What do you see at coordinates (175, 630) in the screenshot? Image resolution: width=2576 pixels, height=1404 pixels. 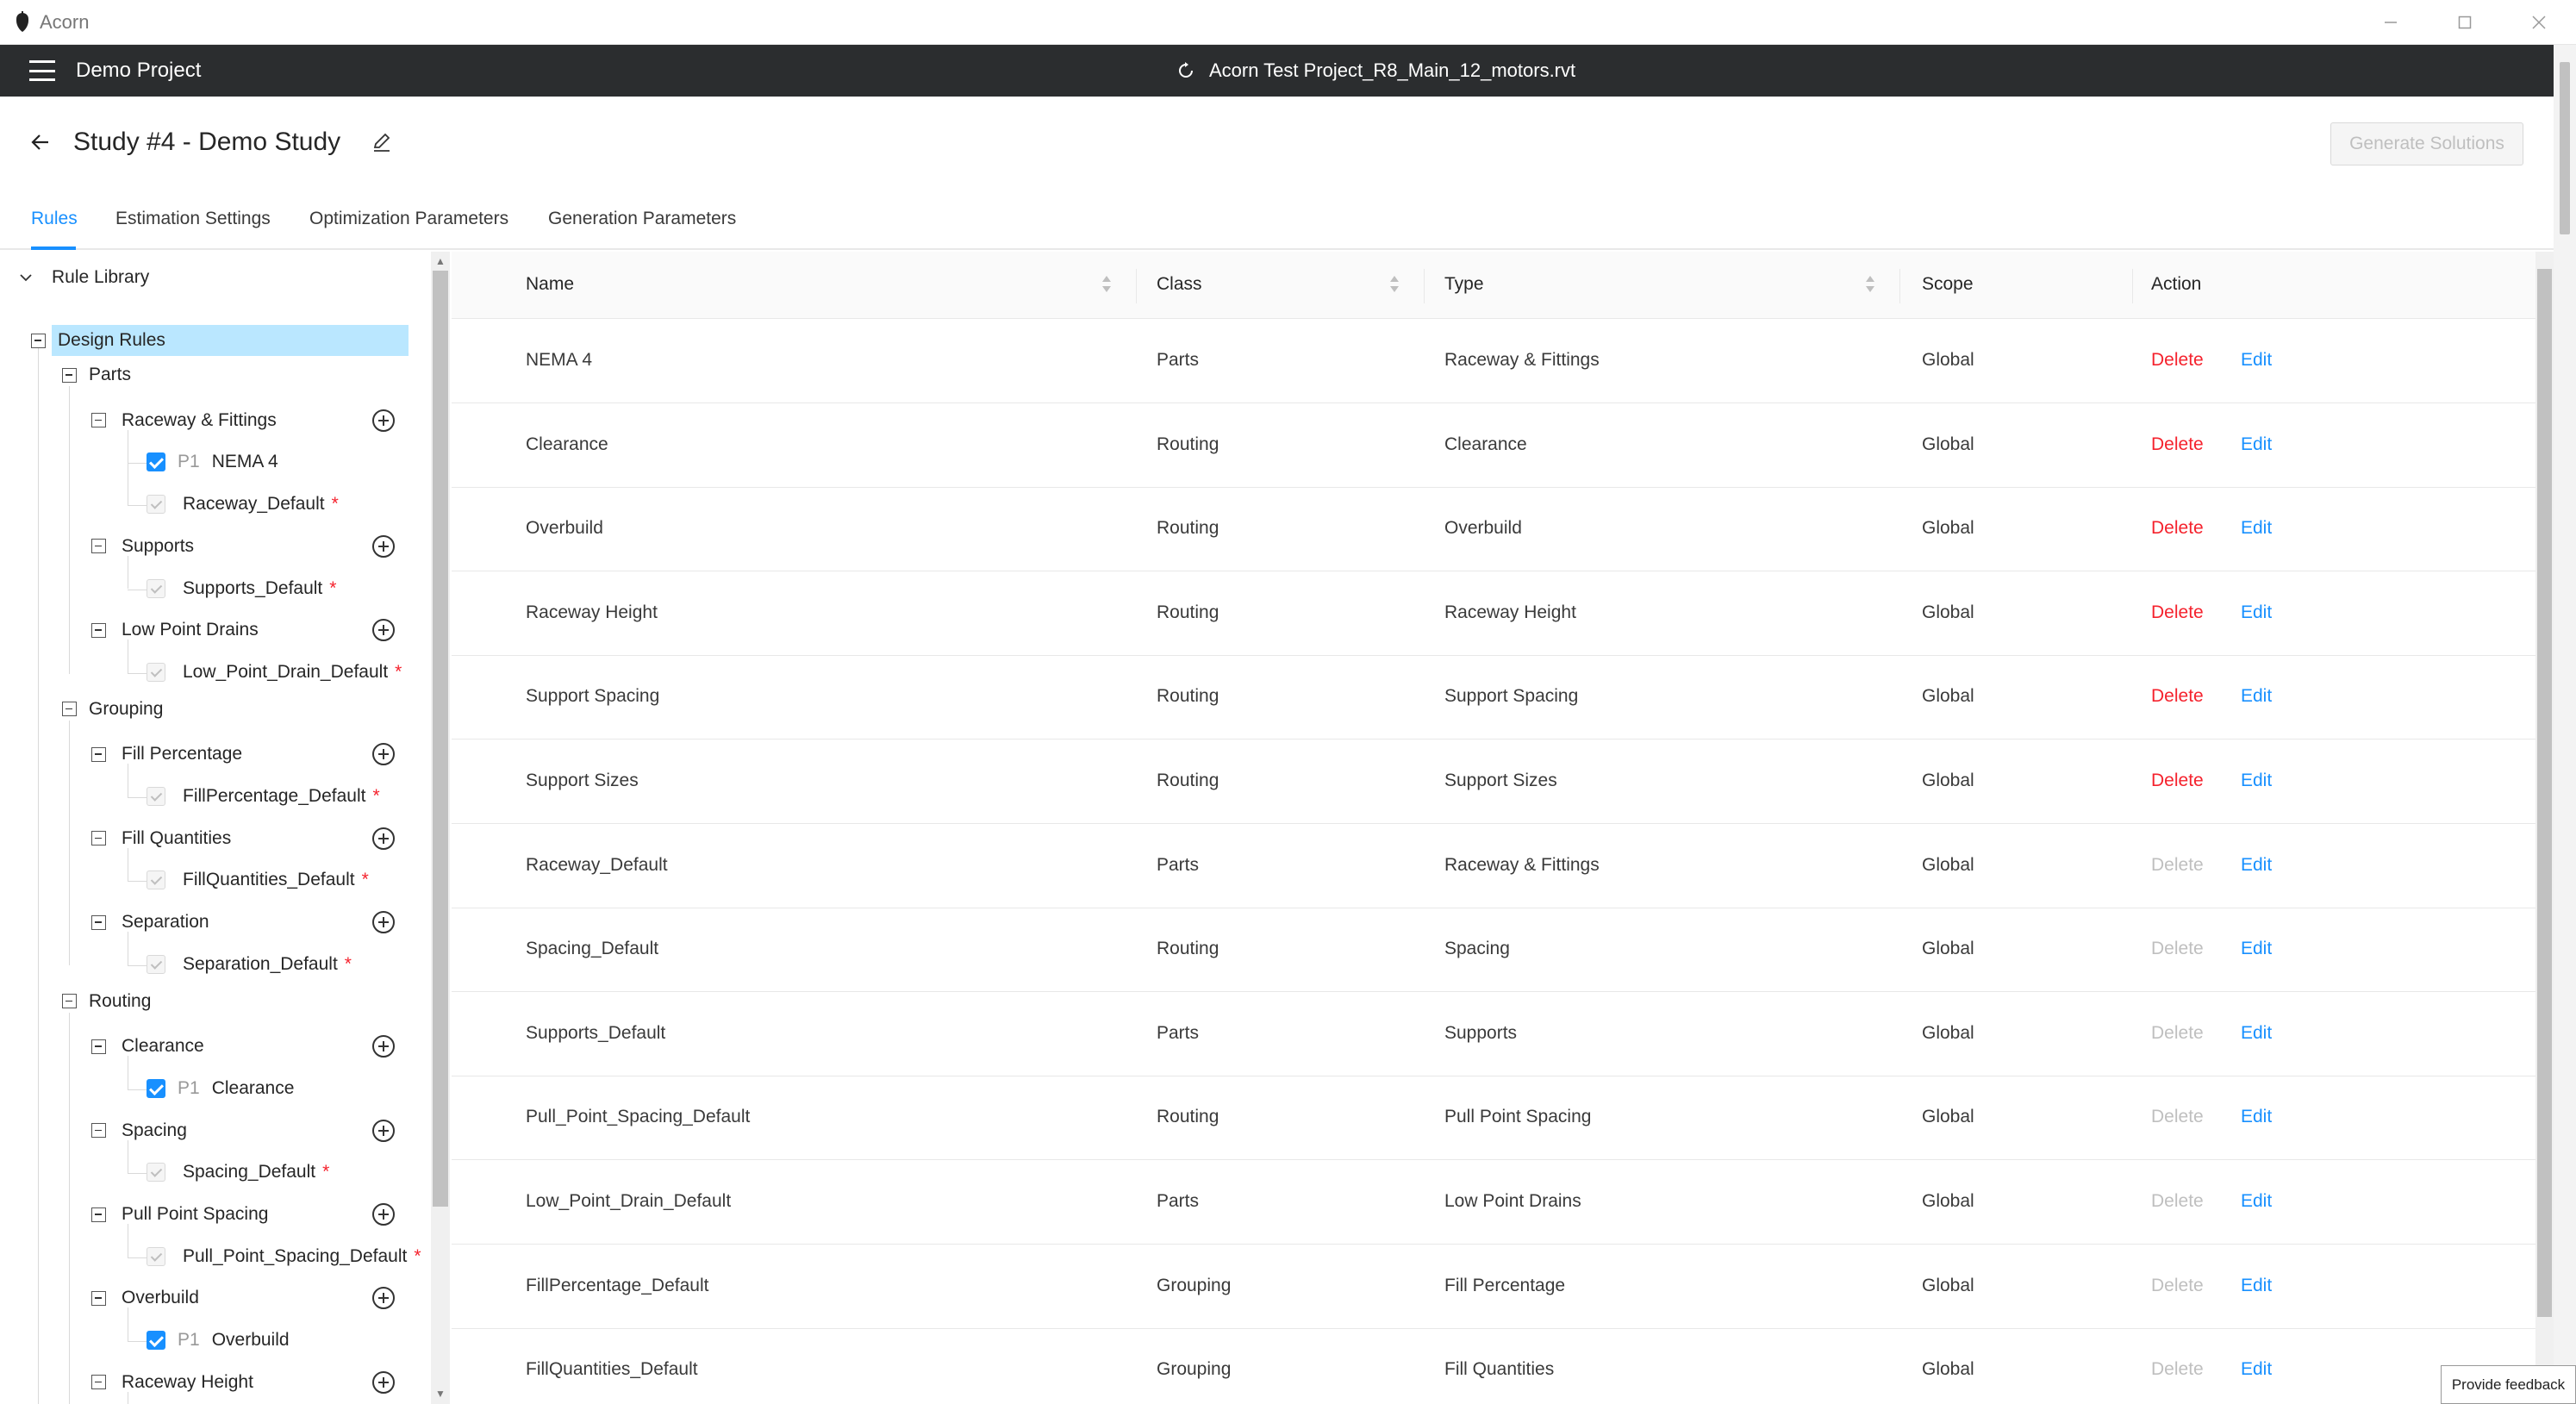 I see `tree-category-low-point-drains: Low Point Drains` at bounding box center [175, 630].